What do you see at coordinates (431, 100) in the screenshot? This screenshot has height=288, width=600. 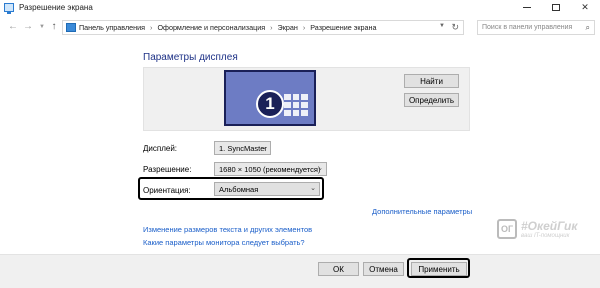 I see `identify-button: Определить` at bounding box center [431, 100].